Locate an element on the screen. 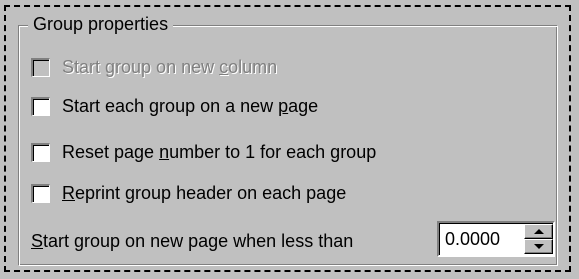  spin-down-button is located at coordinates (538, 246).